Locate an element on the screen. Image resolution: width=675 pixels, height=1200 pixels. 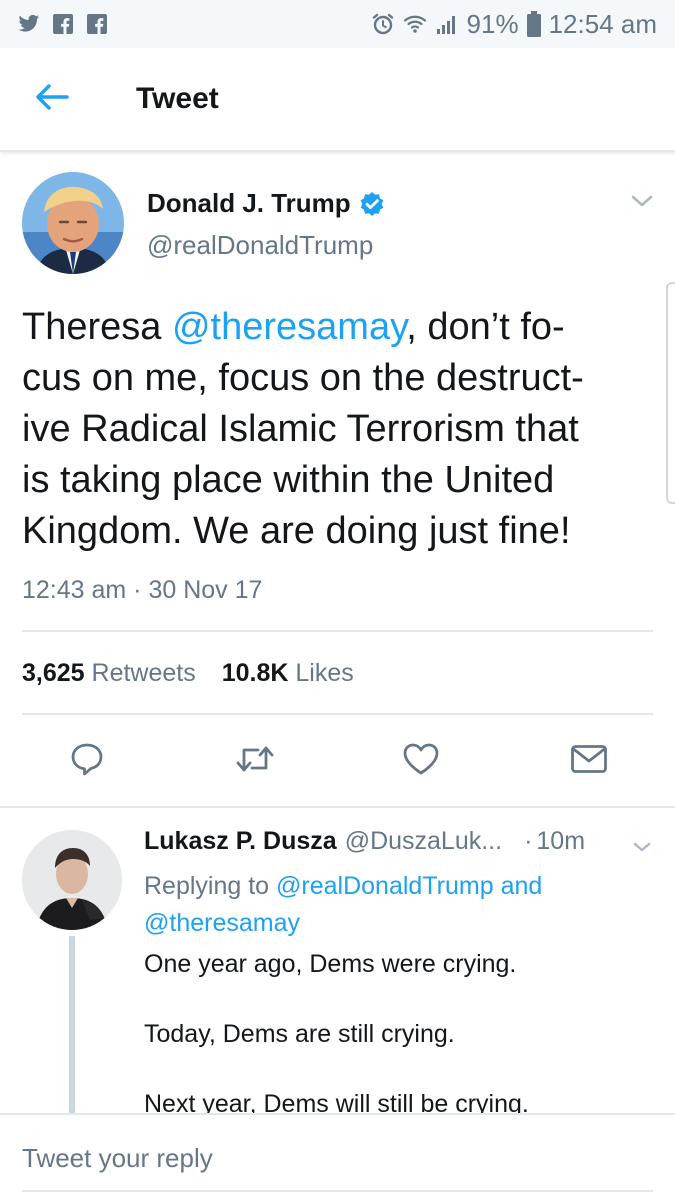
notification-icons is located at coordinates (63, 24).